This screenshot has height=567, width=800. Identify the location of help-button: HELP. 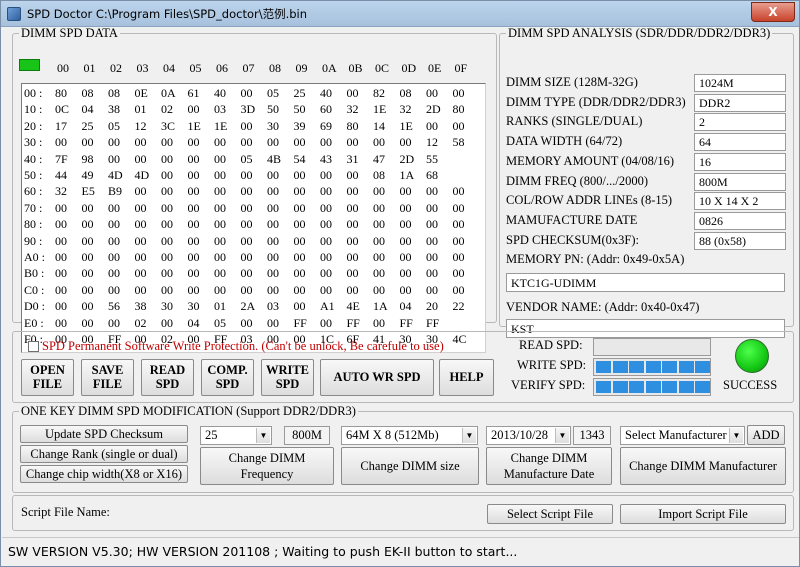
(466, 377).